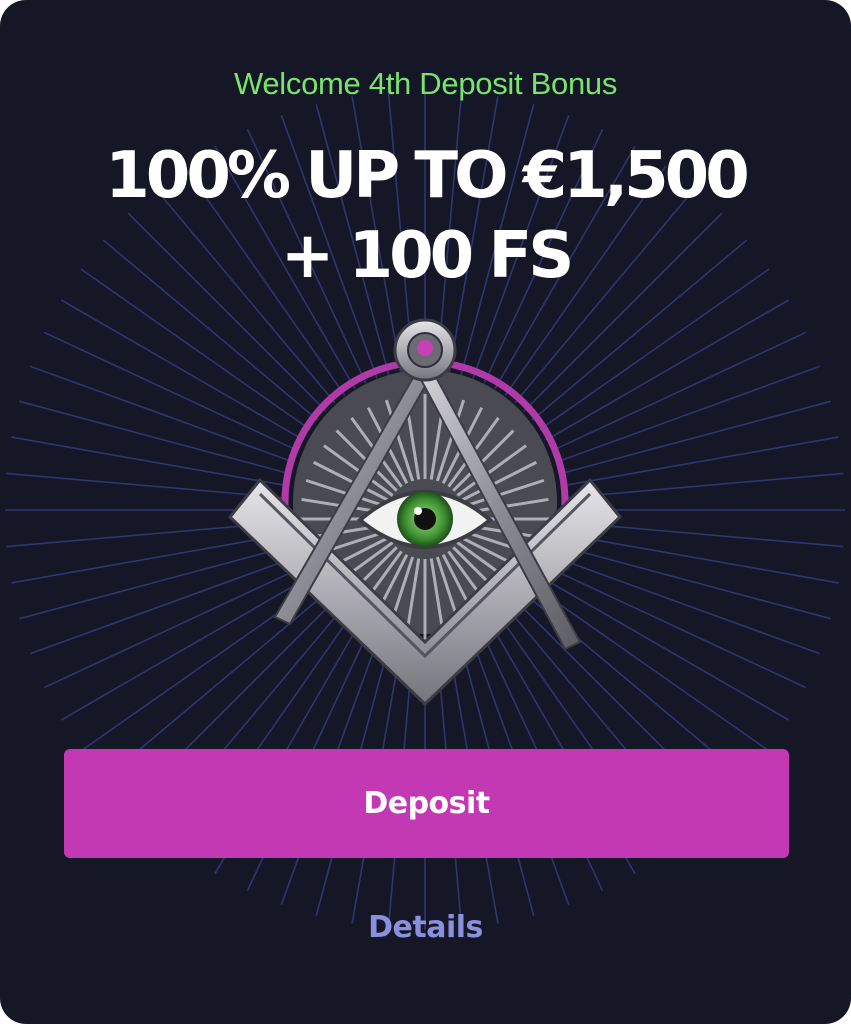  I want to click on headline-line-amount: 100% UP TO €1,500, so click(427, 176).